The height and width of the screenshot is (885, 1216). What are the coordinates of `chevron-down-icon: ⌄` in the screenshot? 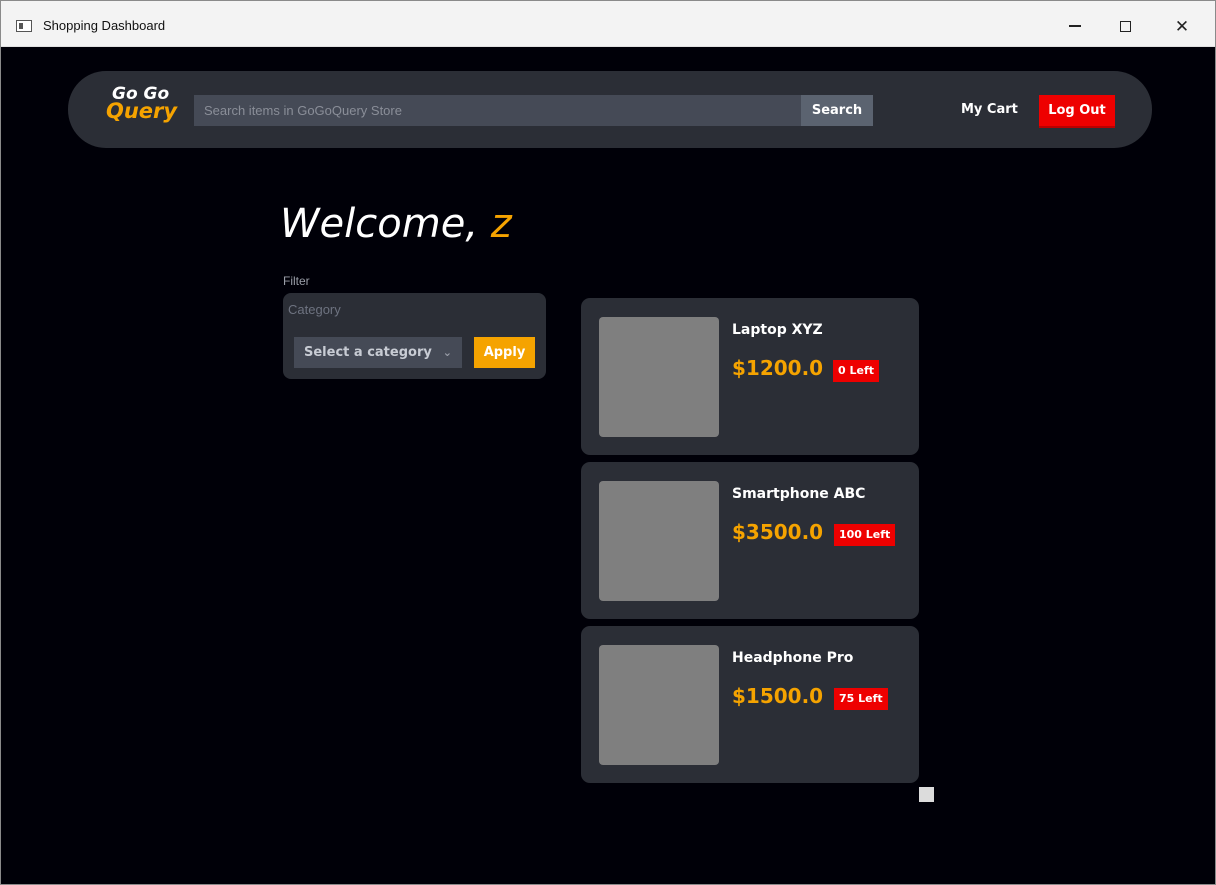 It's located at (447, 352).